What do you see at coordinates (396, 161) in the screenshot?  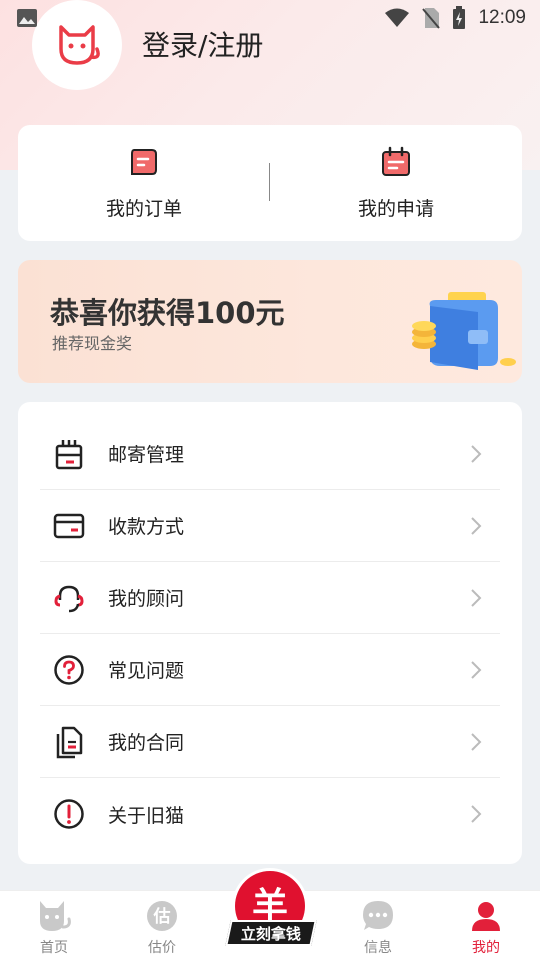 I see `calendar-icon` at bounding box center [396, 161].